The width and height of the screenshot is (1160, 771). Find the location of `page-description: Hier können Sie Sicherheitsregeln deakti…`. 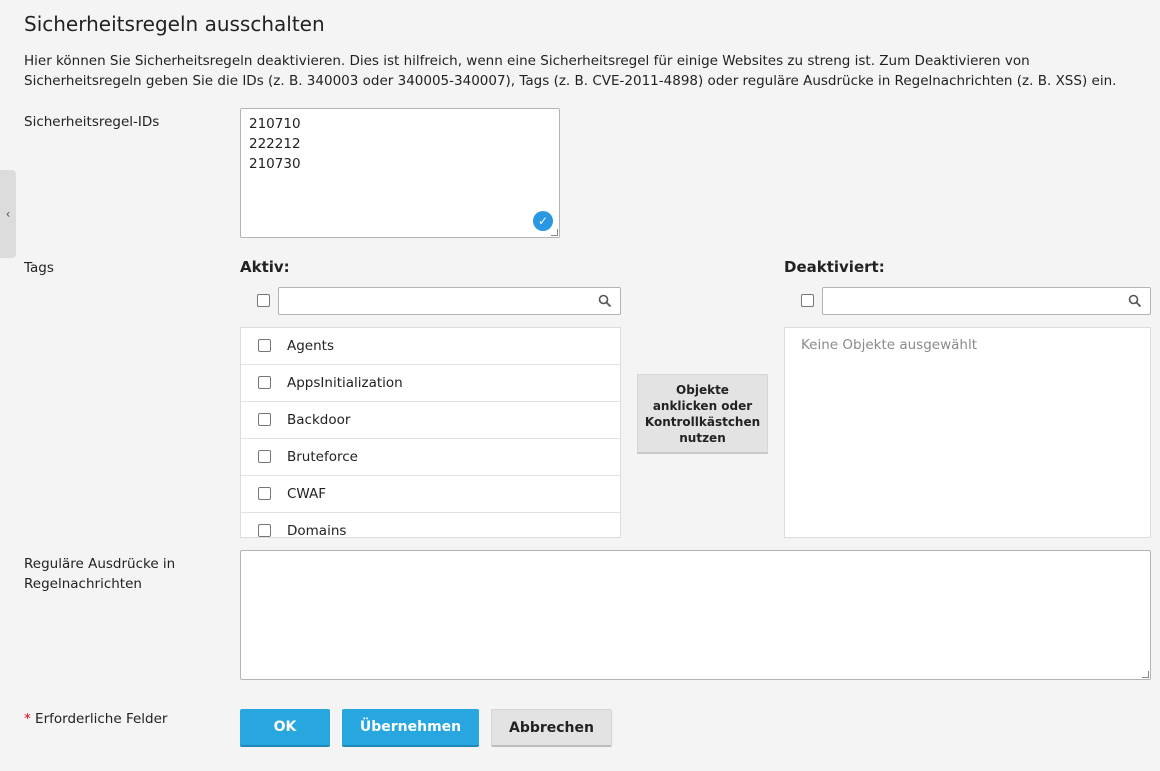

page-description: Hier können Sie Sicherheitsregeln deakti… is located at coordinates (570, 71).